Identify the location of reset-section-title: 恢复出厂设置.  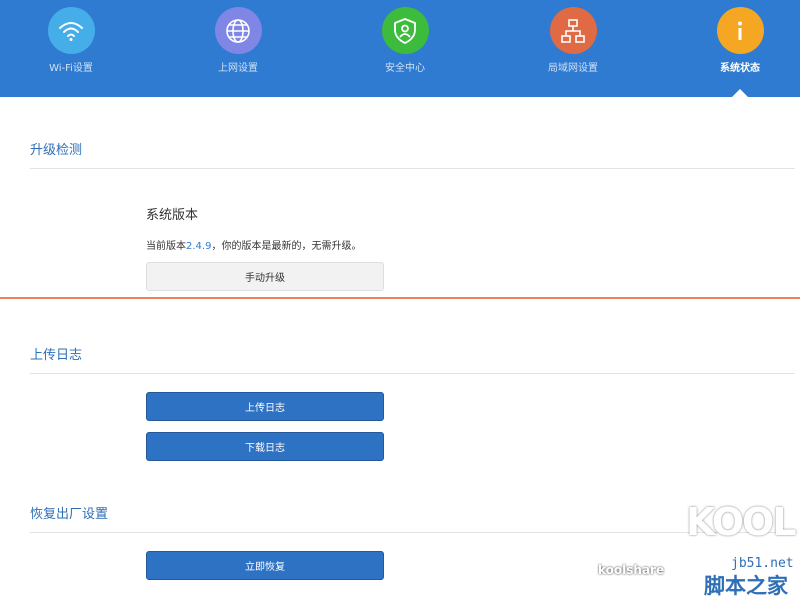
(69, 514).